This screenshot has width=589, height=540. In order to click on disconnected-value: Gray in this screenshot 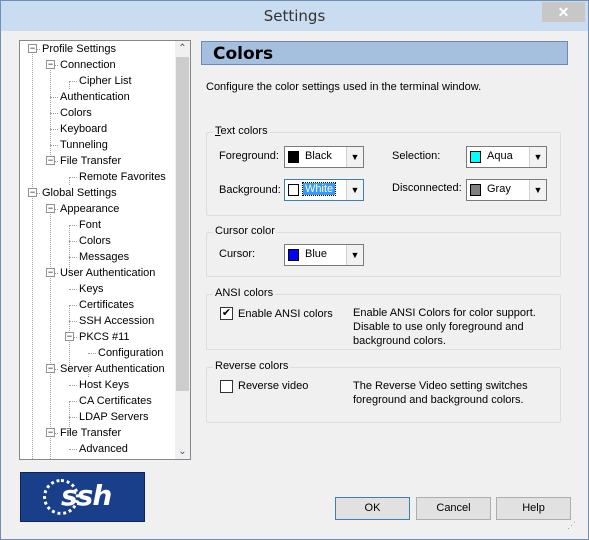, I will do `click(499, 189)`.